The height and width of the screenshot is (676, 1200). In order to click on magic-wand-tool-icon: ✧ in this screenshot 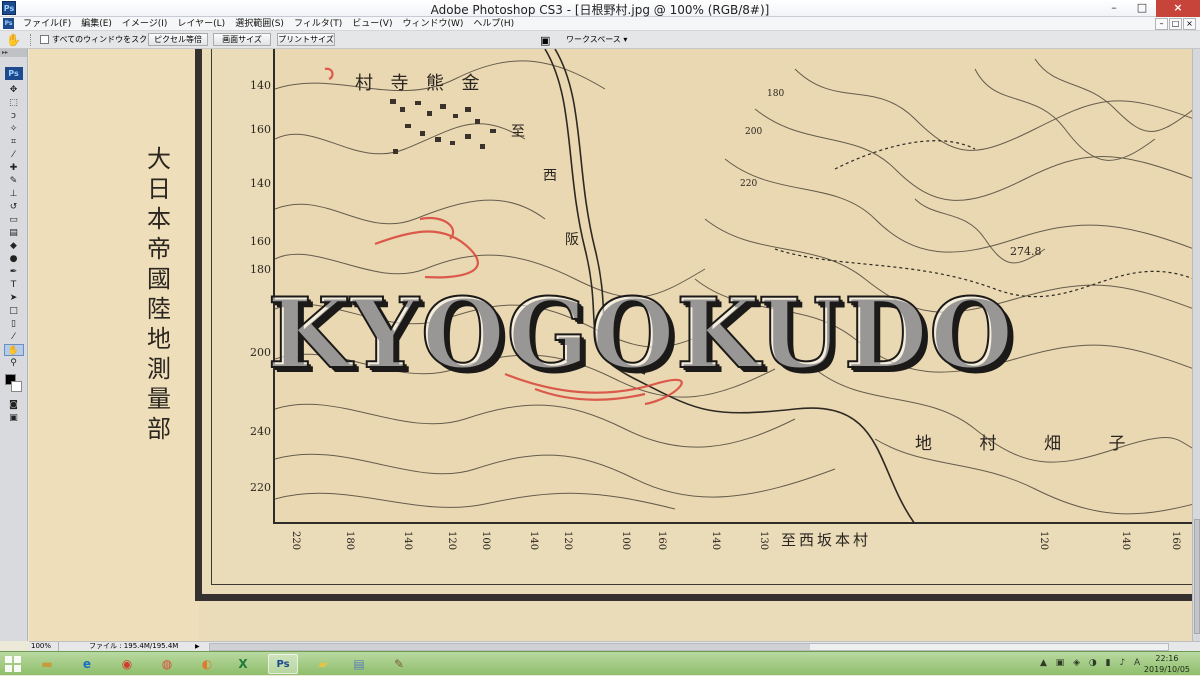, I will do `click(14, 129)`.